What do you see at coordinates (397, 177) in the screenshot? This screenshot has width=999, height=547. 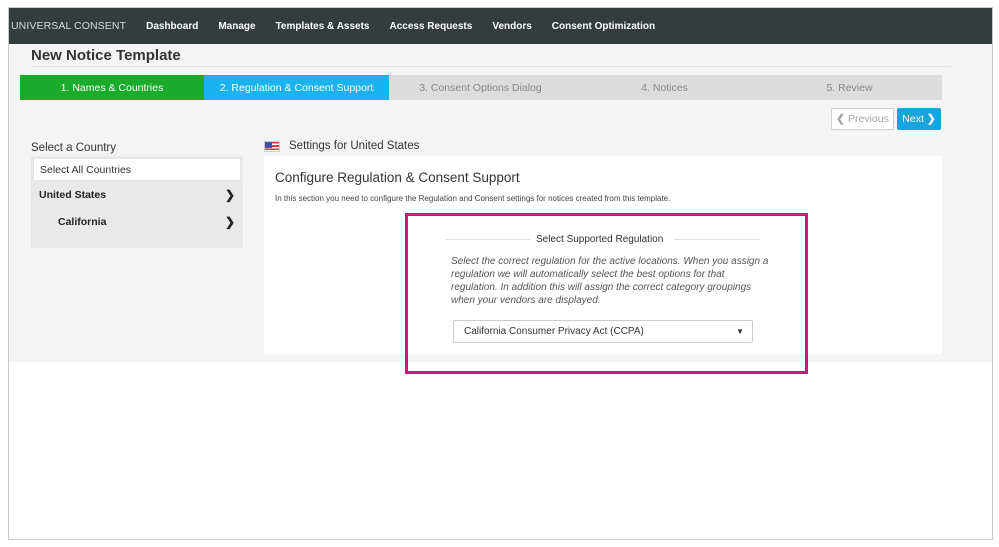 I see `config-title: Configure Regulation & Consent Support` at bounding box center [397, 177].